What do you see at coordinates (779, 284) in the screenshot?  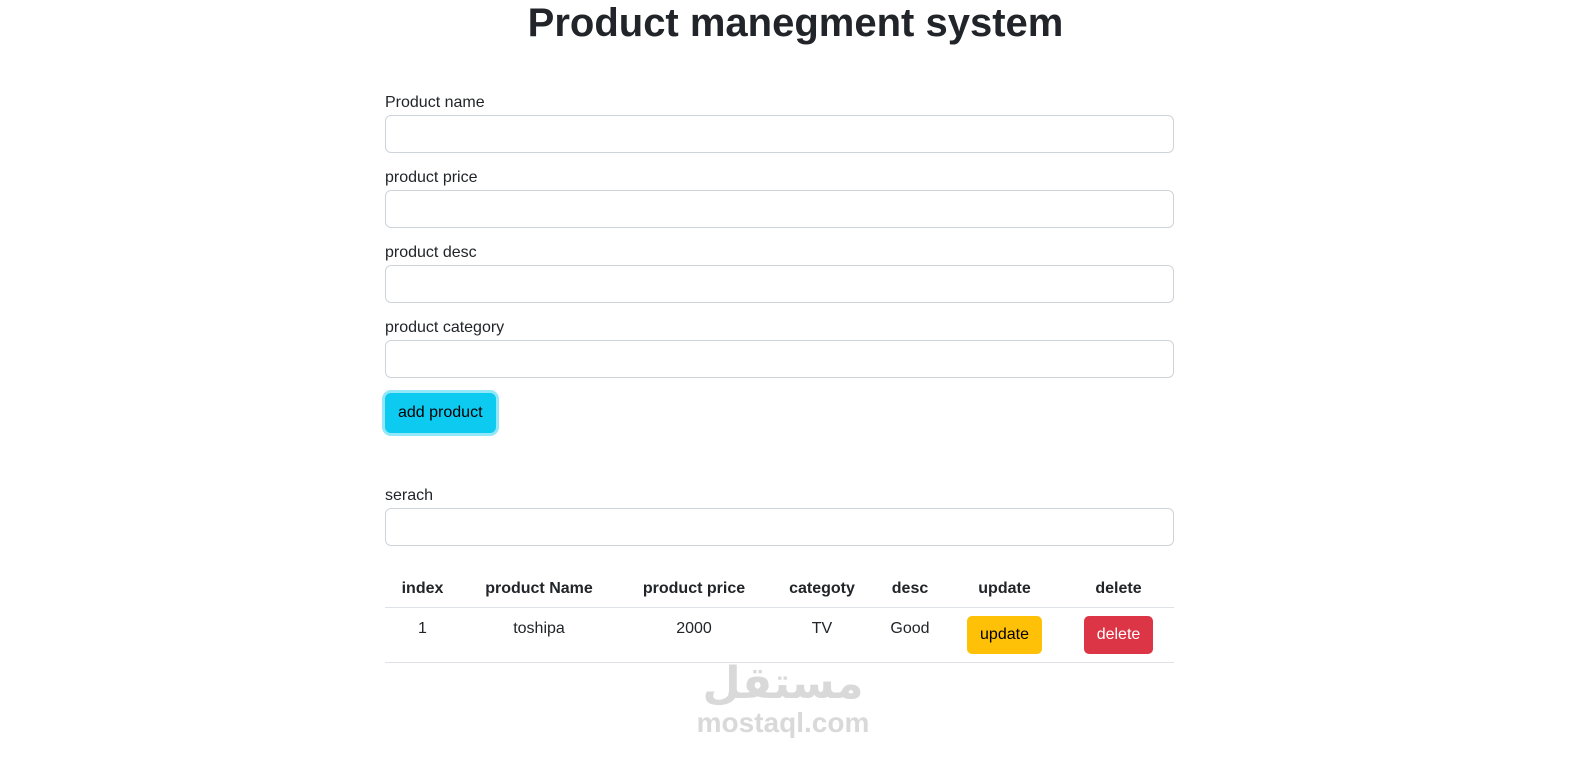 I see `product-desc-input` at bounding box center [779, 284].